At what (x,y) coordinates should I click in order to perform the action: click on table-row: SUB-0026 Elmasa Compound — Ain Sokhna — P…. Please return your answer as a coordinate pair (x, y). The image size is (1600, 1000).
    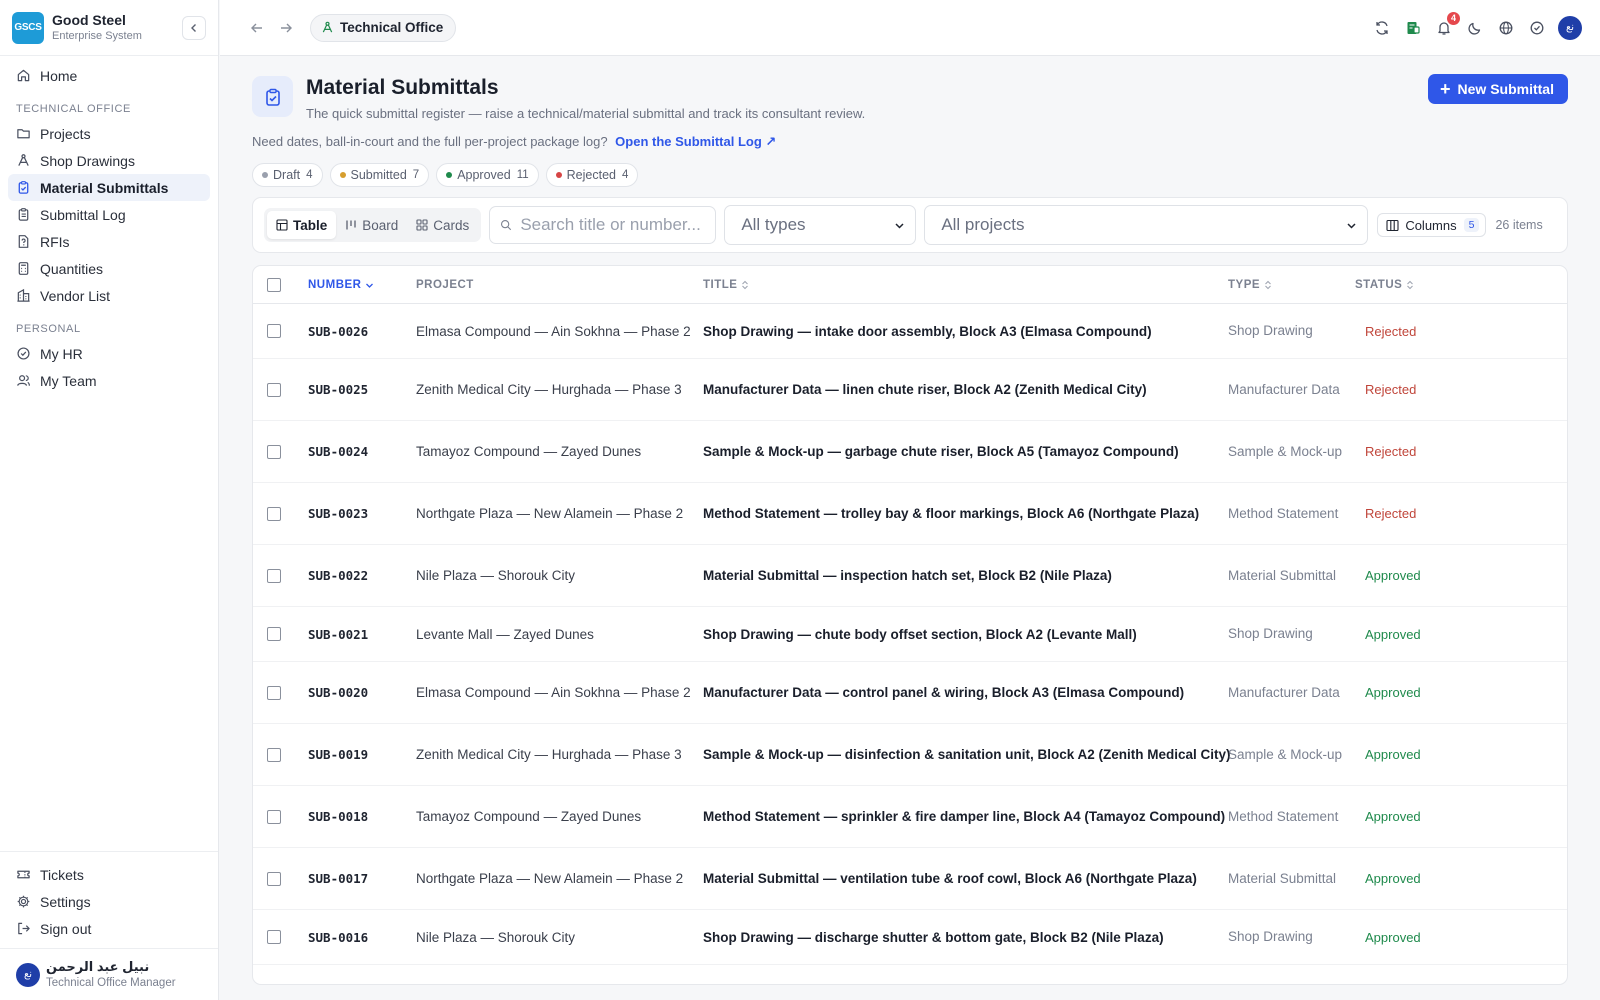
    Looking at the image, I should click on (910, 331).